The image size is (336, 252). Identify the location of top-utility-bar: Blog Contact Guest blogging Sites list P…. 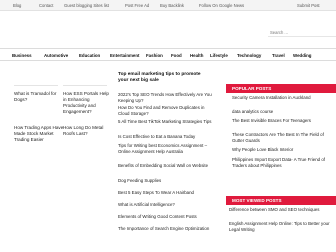
(168, 5).